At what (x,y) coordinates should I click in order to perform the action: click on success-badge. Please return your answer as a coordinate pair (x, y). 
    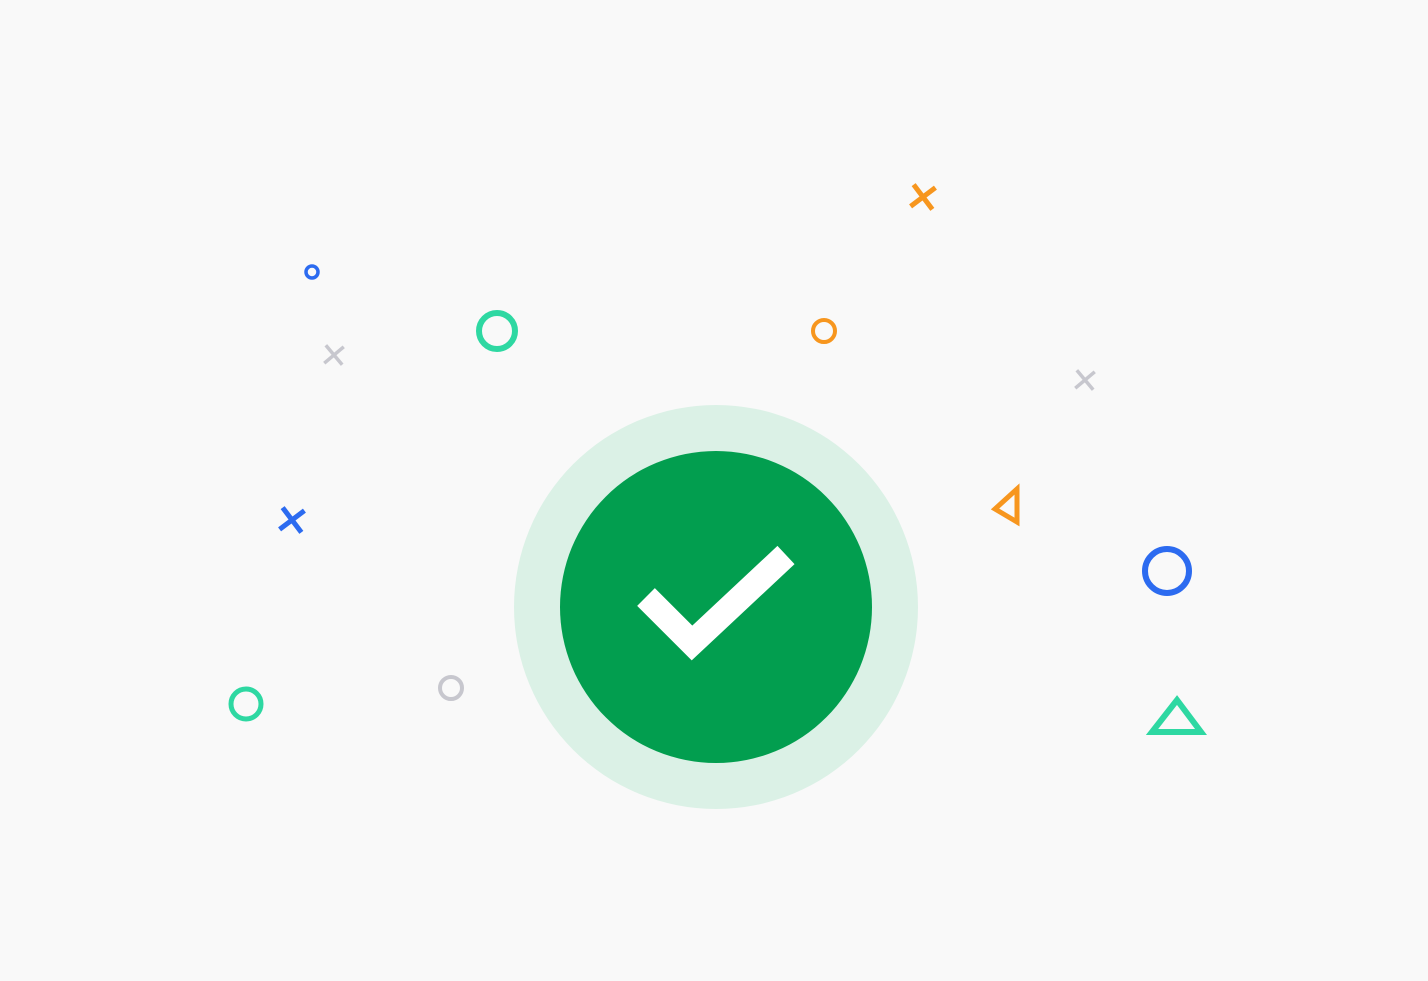
    Looking at the image, I should click on (716, 607).